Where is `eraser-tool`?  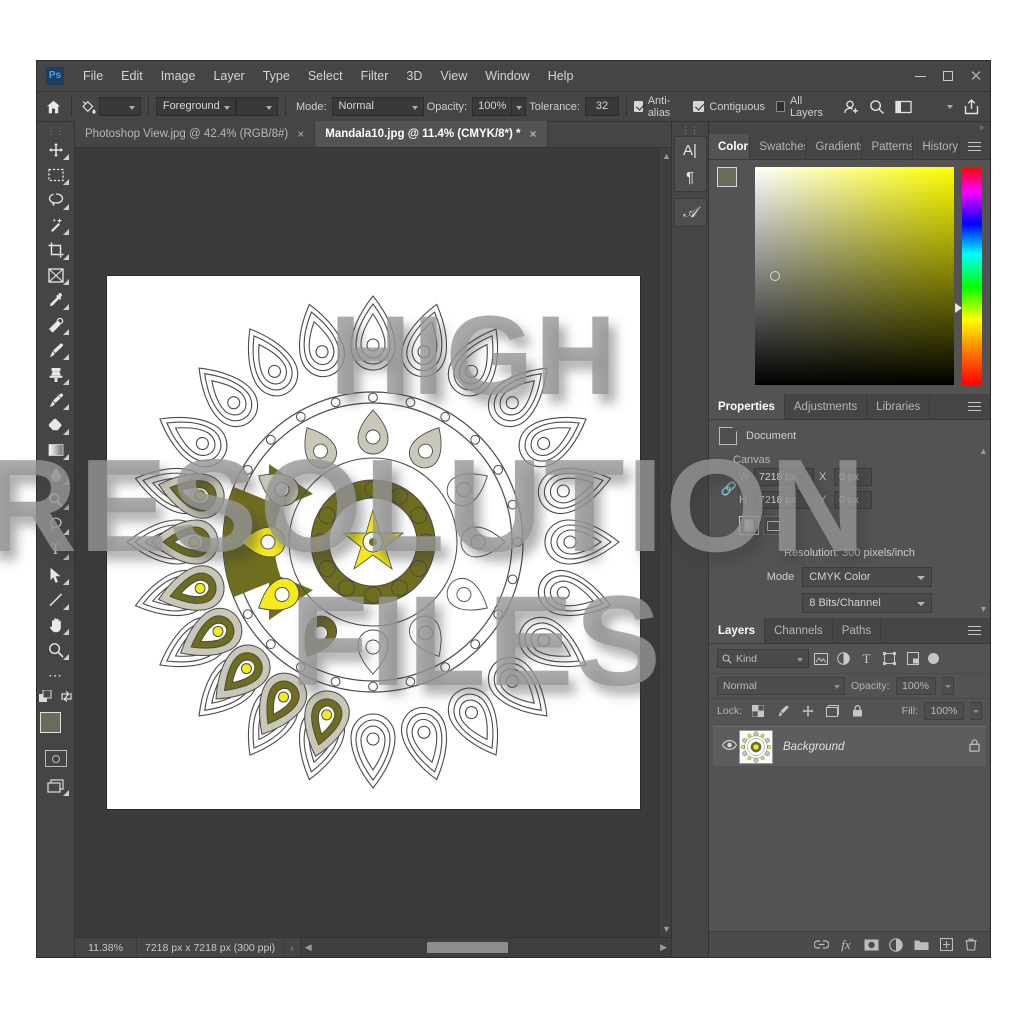 eraser-tool is located at coordinates (56, 425).